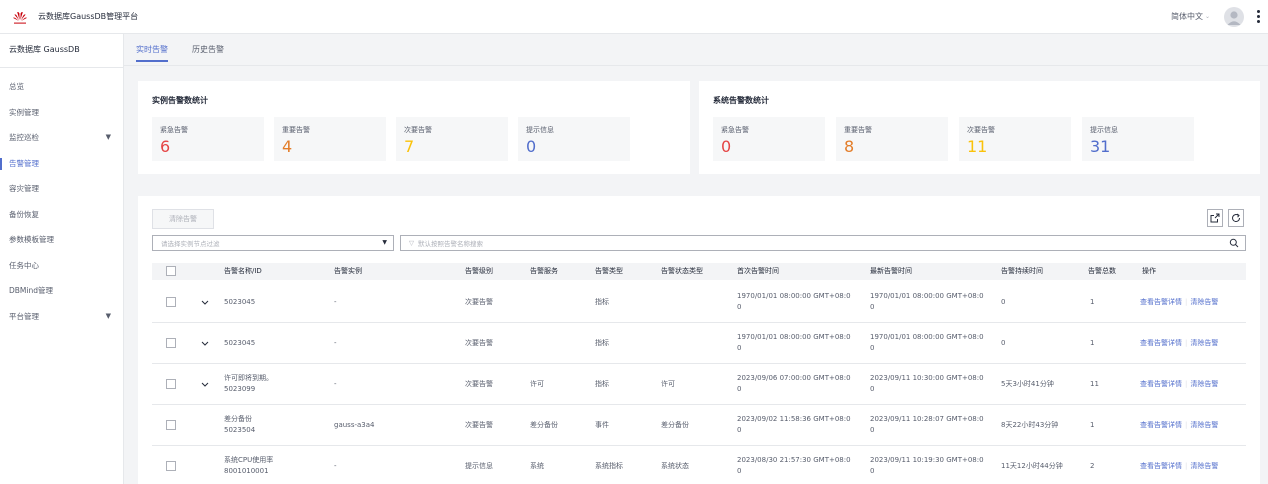 The image size is (1268, 484). Describe the element at coordinates (450, 244) in the screenshot. I see `search-placeholder: 默认按照告警名称搜索` at that location.